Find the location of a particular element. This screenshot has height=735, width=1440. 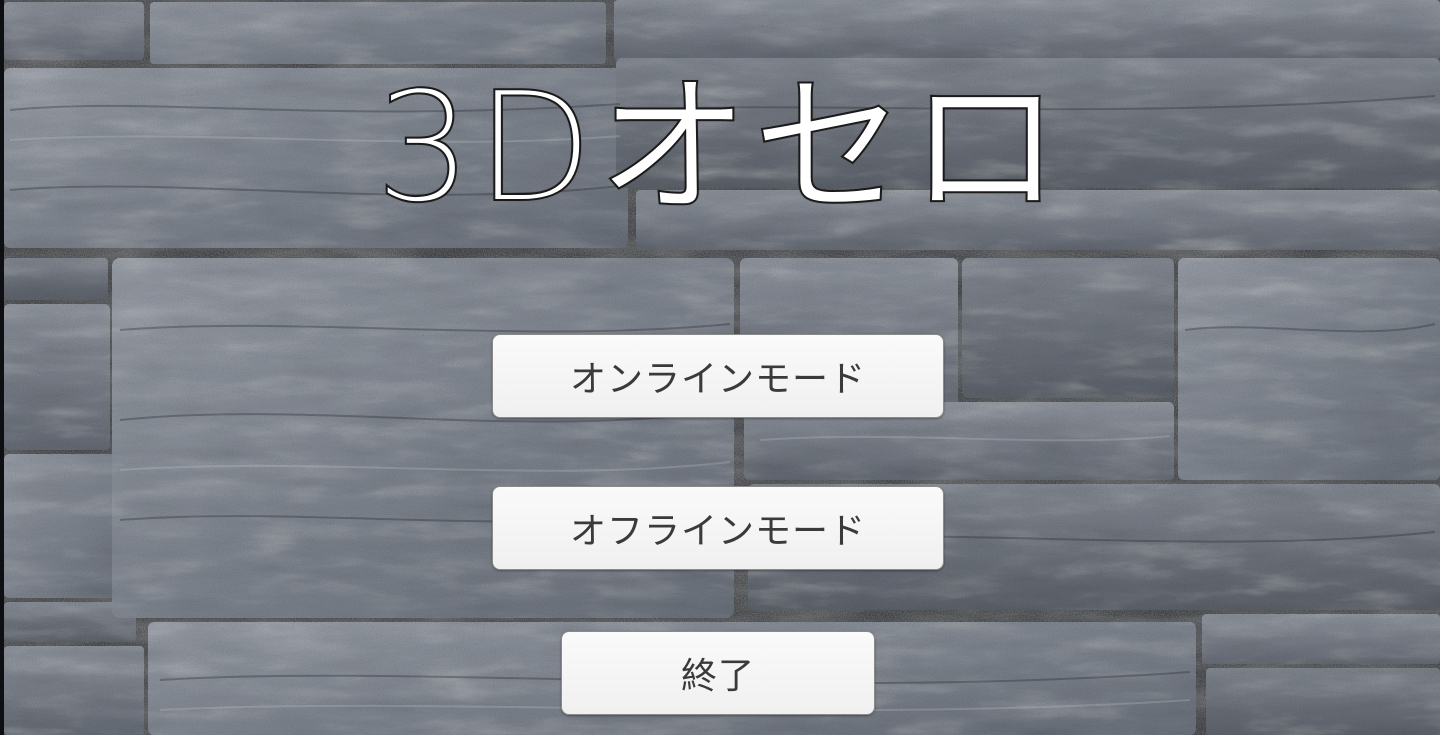

game-title: 3Dオセロ is located at coordinates (719, 147).